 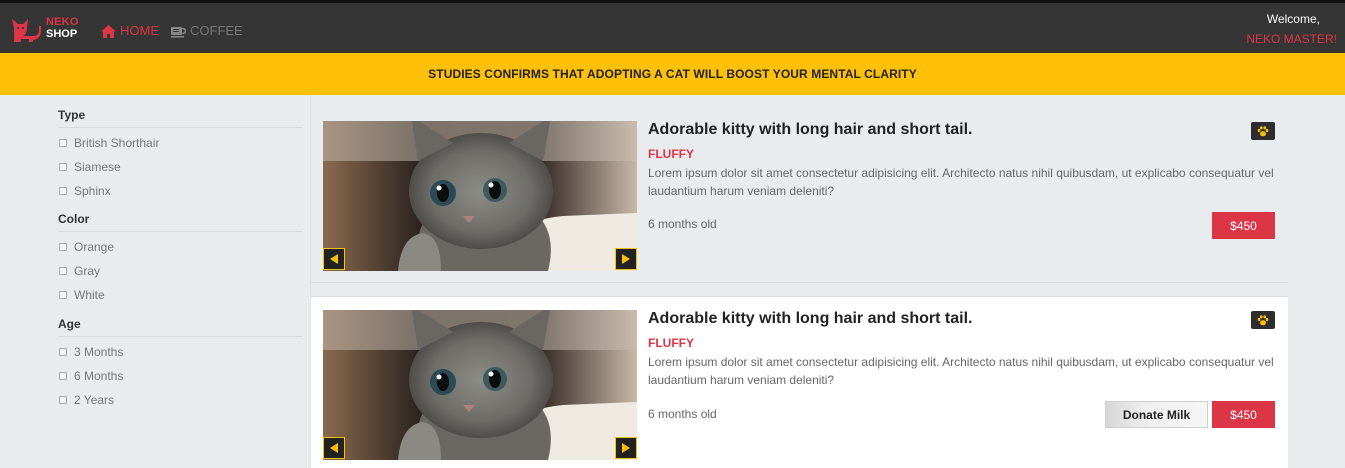 I want to click on filter-option-label: Gray, so click(x=87, y=271).